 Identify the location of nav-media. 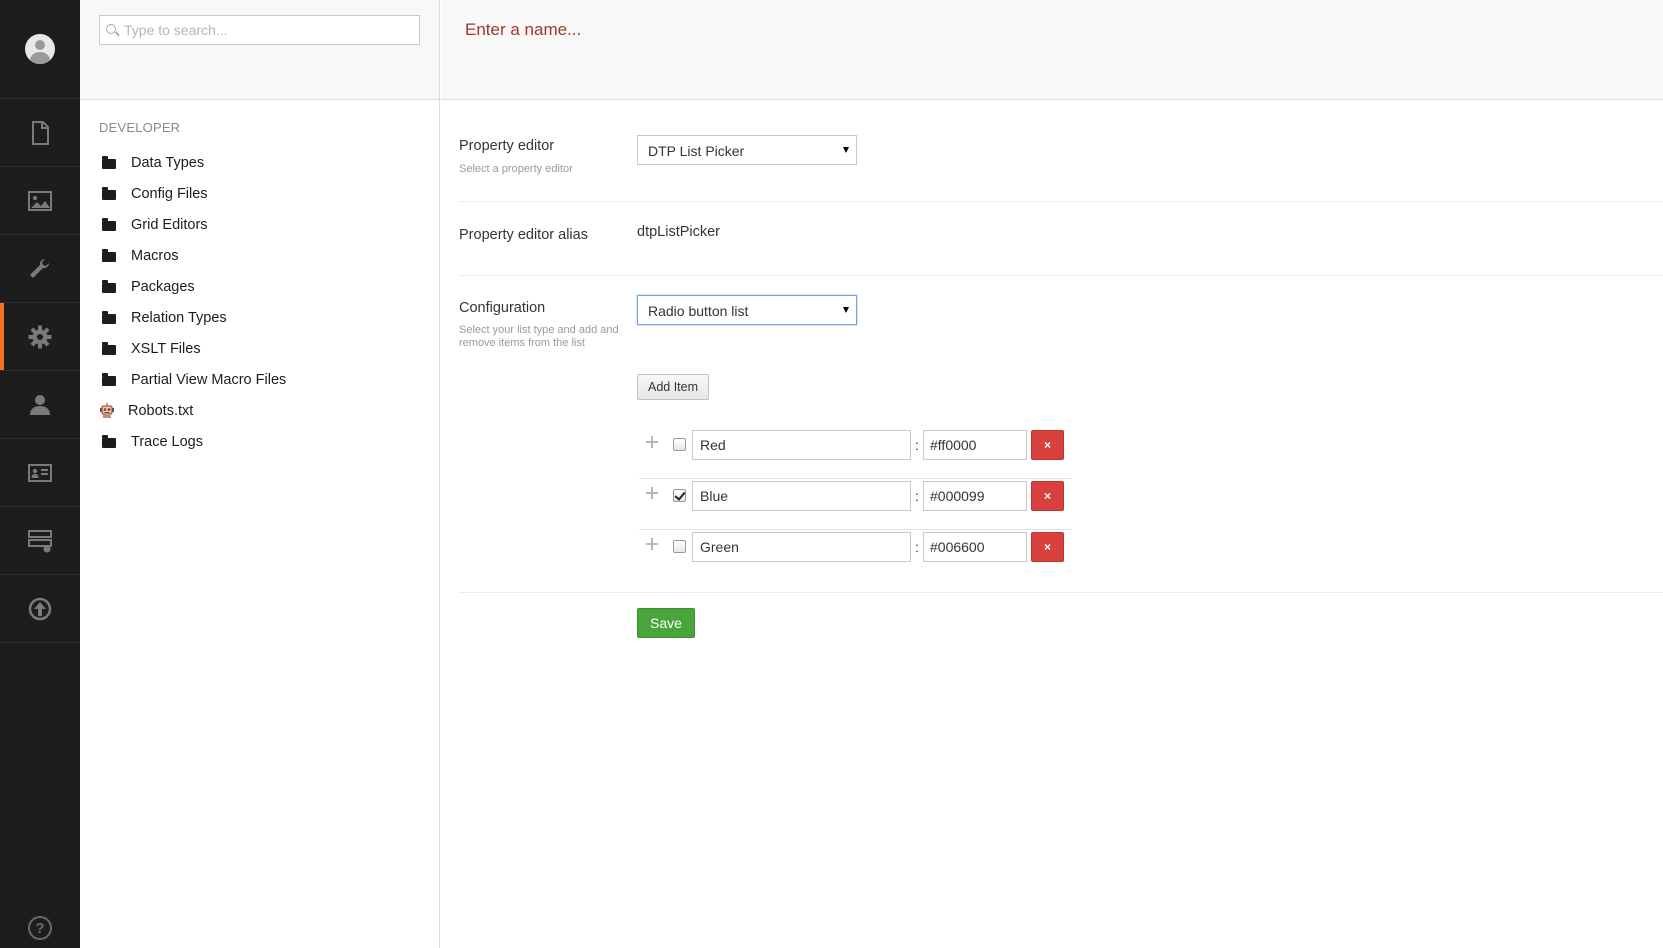
(40, 201).